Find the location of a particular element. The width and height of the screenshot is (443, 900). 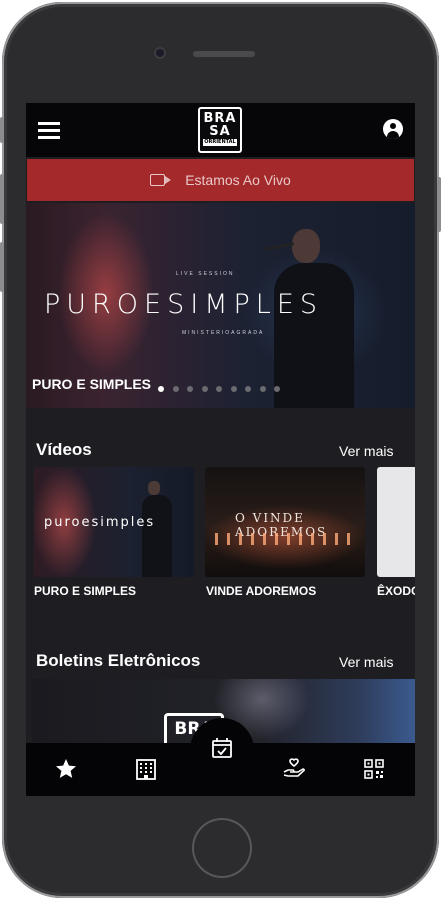

calendar-check-icon is located at coordinates (222, 750).